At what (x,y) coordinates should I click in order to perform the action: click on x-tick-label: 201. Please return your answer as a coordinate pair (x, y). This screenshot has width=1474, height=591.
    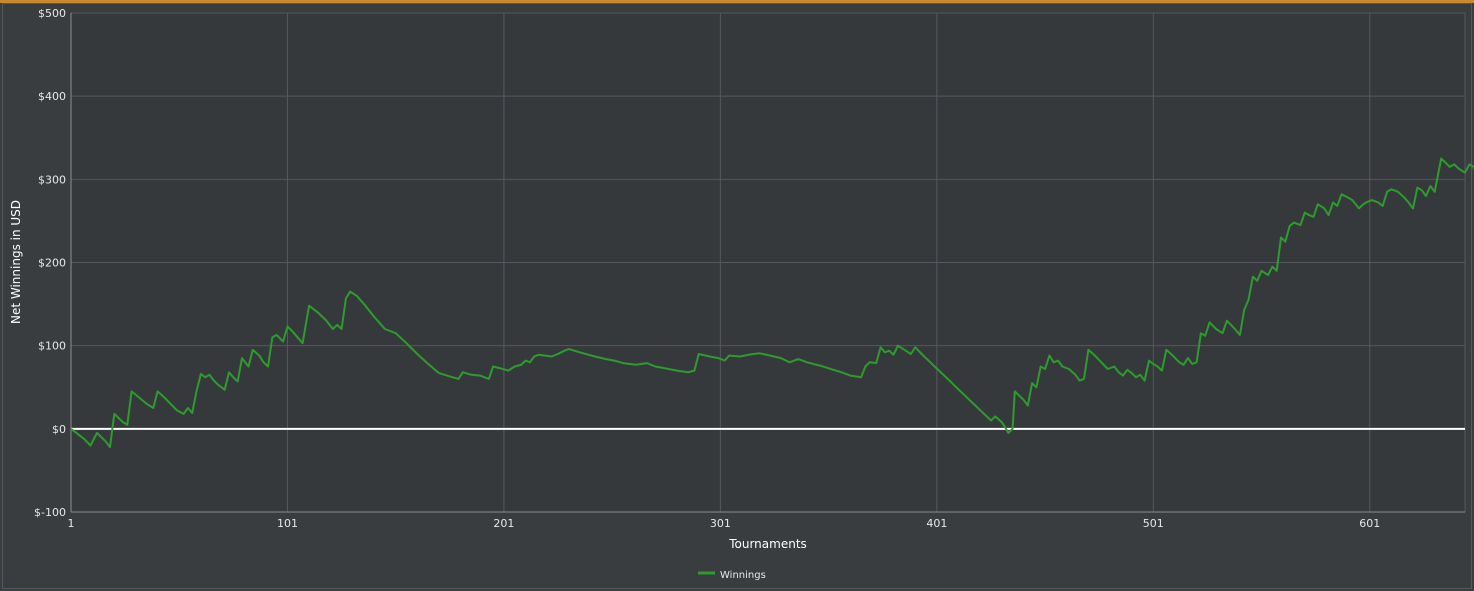
    Looking at the image, I should click on (503, 523).